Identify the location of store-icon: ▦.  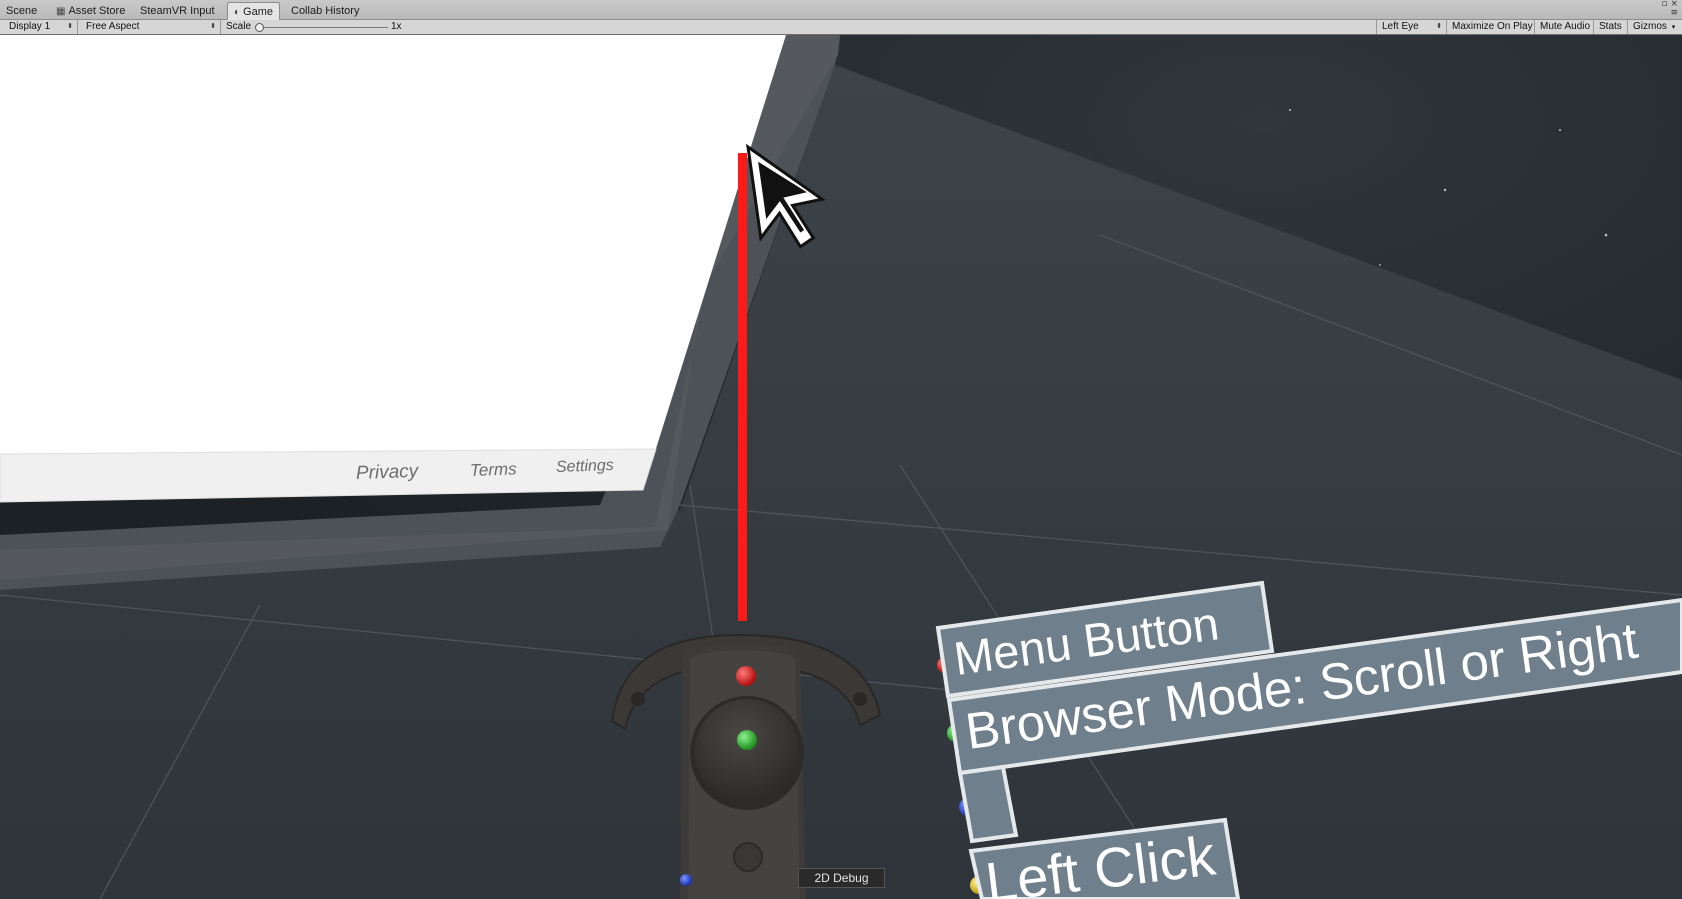
(61, 11).